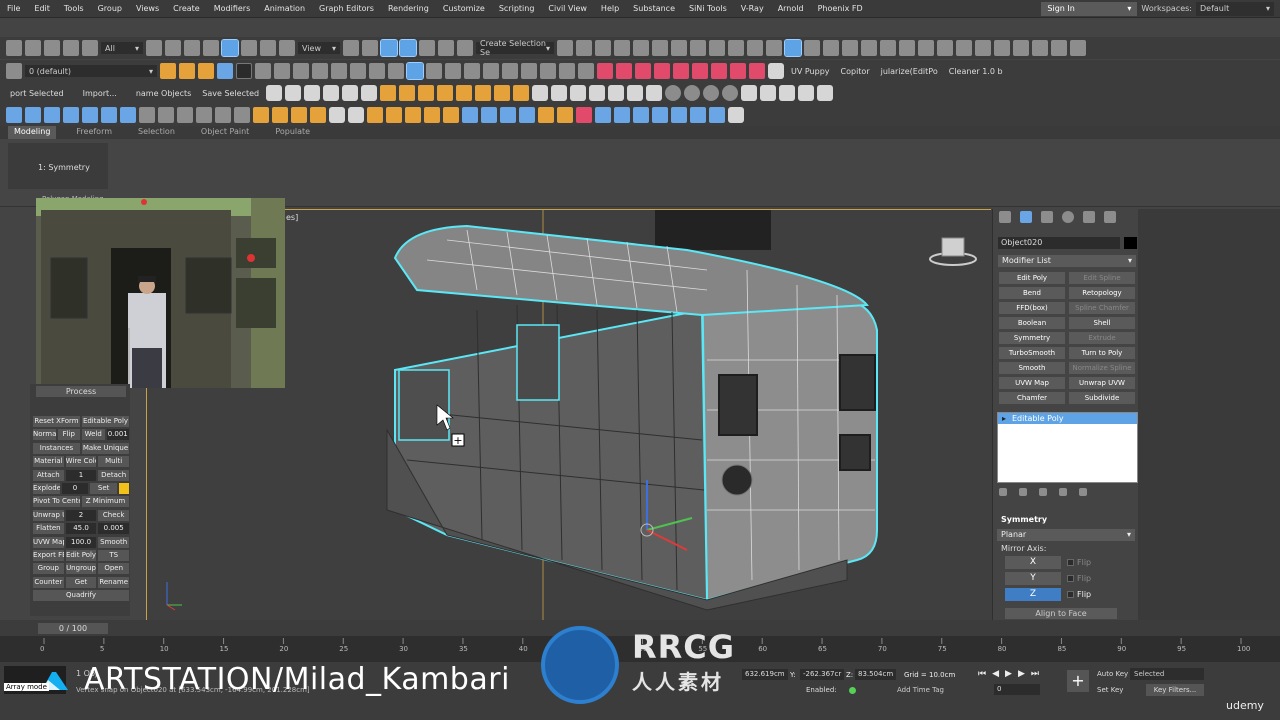 This screenshot has height=720, width=1280. What do you see at coordinates (263, 71) in the screenshot?
I see `grid-tool-icon` at bounding box center [263, 71].